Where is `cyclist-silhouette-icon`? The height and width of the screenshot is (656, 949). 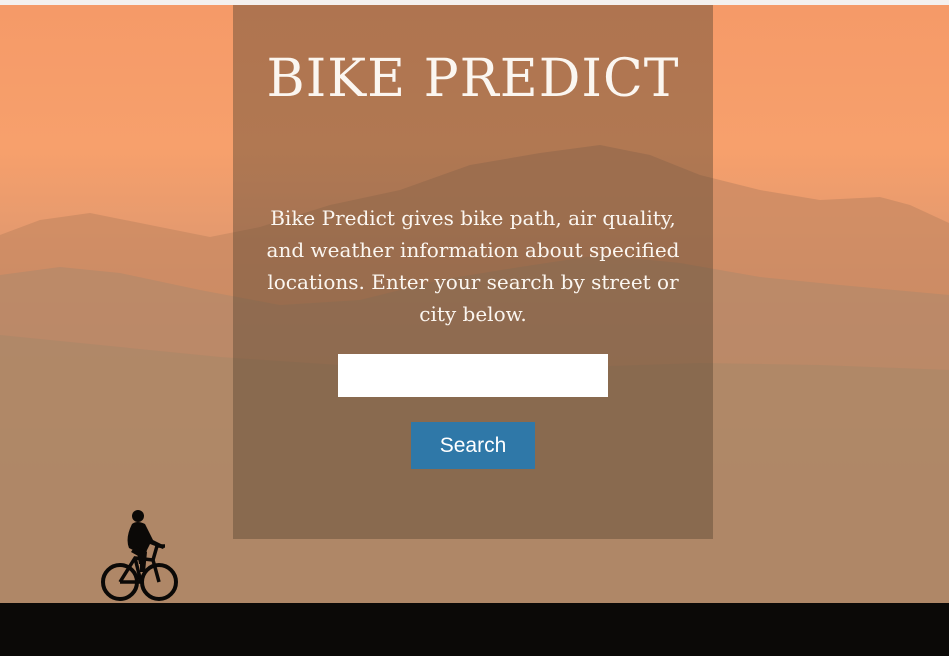
cyclist-silhouette-icon is located at coordinates (139, 555).